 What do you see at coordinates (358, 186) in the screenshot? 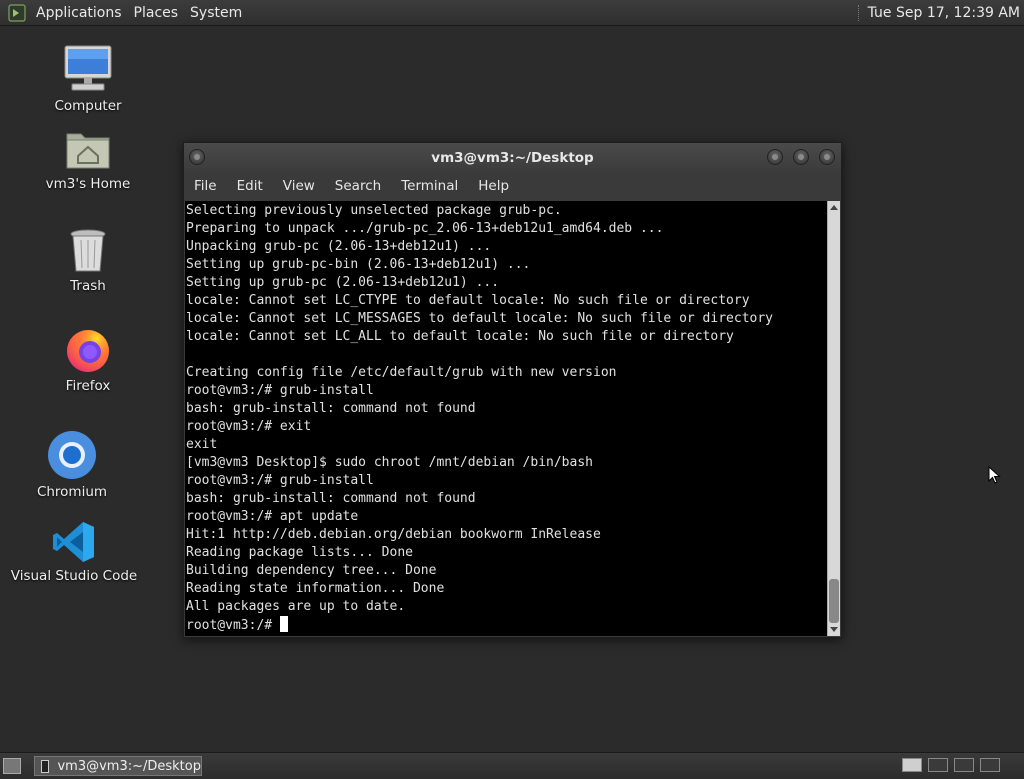
I see `menu-search: Search` at bounding box center [358, 186].